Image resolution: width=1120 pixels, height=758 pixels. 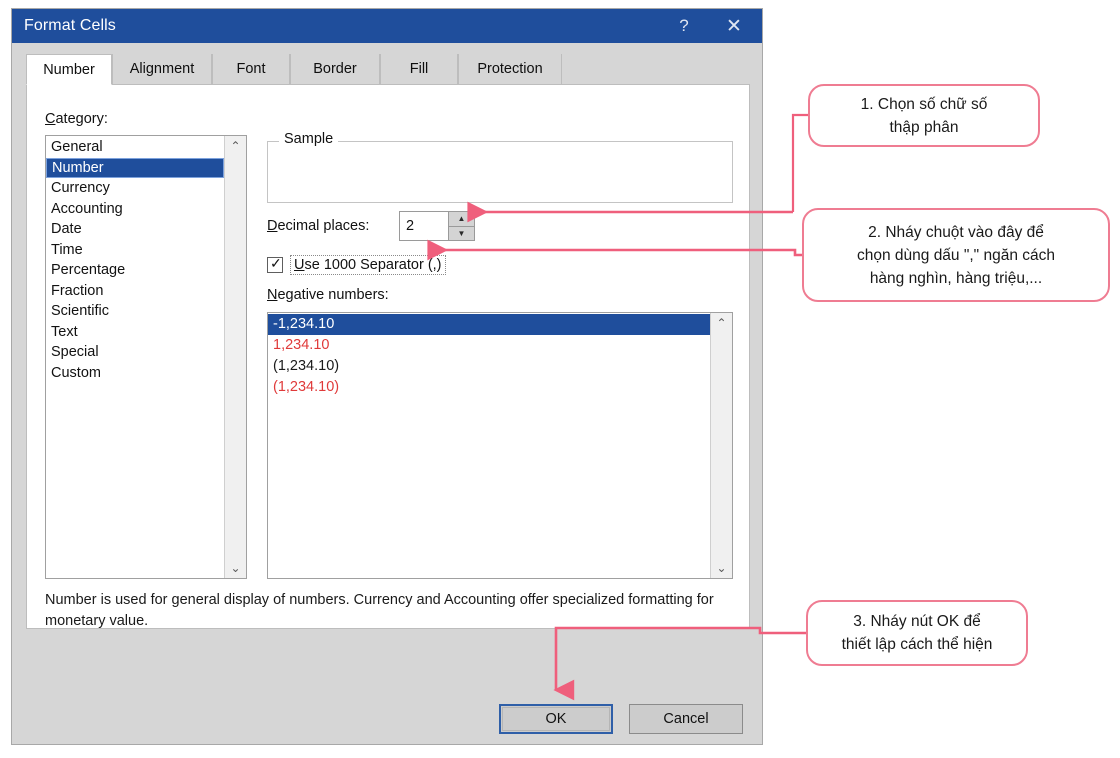 I want to click on category-item-fraction: Fraction, so click(x=135, y=291).